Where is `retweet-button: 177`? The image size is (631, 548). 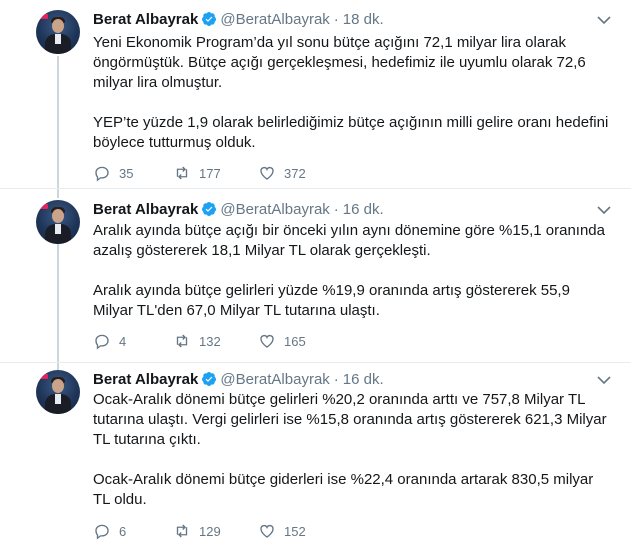 retweet-button: 177 is located at coordinates (197, 173).